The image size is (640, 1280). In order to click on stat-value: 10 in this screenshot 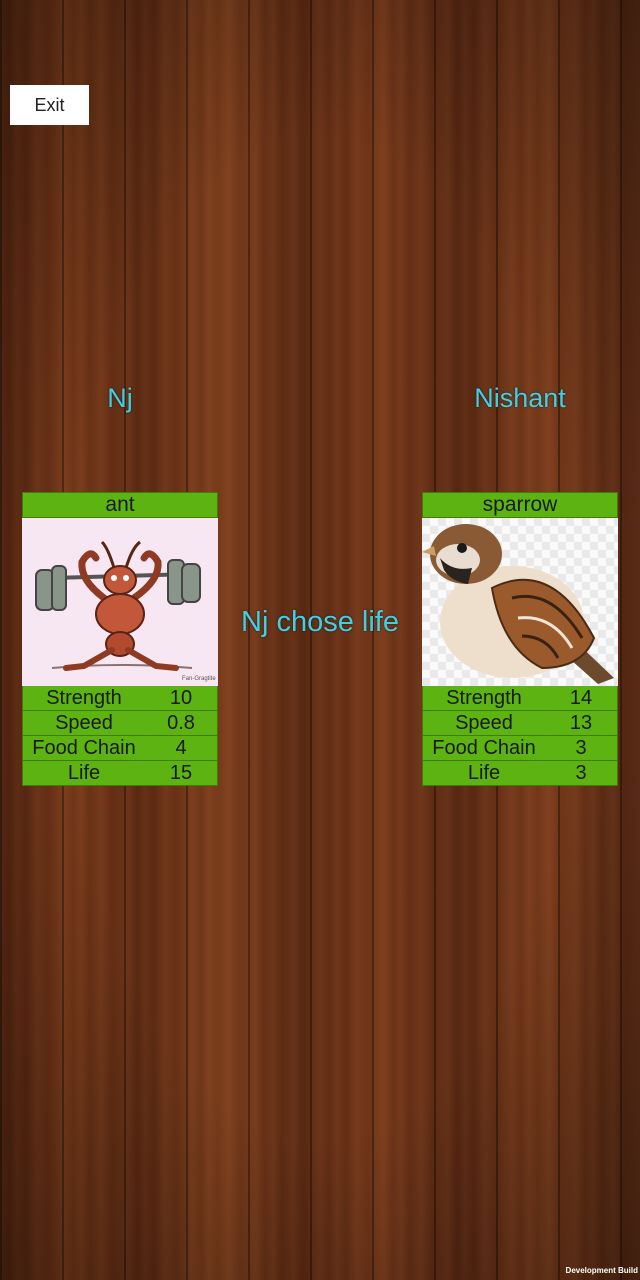, I will do `click(181, 698)`.